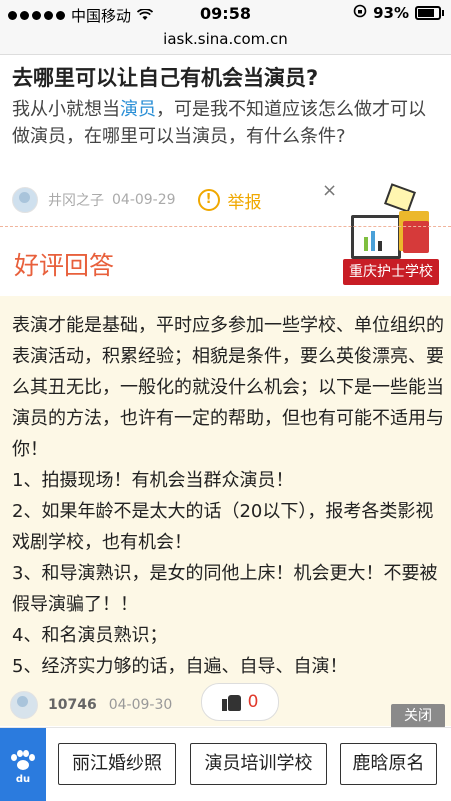 The image size is (451, 801). Describe the element at coordinates (180, 666) in the screenshot. I see `answer-paragraph: 5、经济实力够的话，自遍、自导、自演！` at that location.